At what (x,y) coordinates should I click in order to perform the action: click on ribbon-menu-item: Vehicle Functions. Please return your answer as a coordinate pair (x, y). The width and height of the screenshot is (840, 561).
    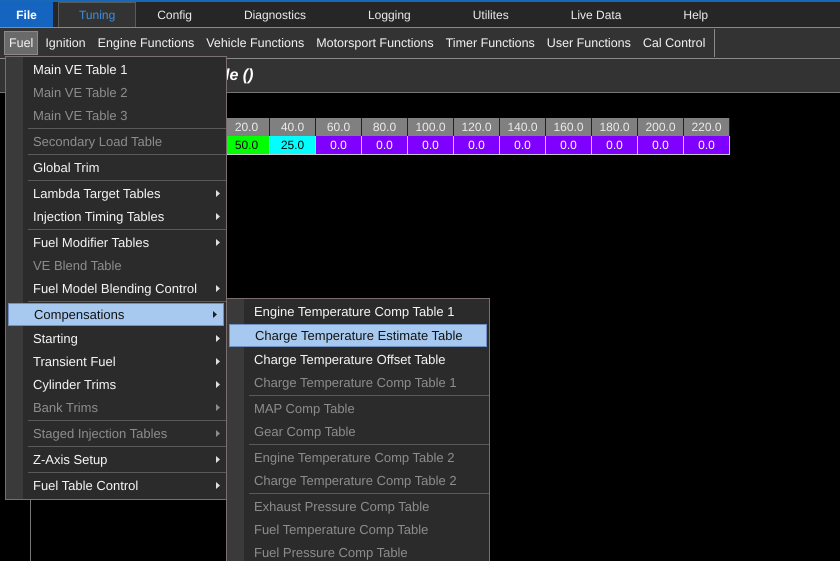
    Looking at the image, I should click on (255, 43).